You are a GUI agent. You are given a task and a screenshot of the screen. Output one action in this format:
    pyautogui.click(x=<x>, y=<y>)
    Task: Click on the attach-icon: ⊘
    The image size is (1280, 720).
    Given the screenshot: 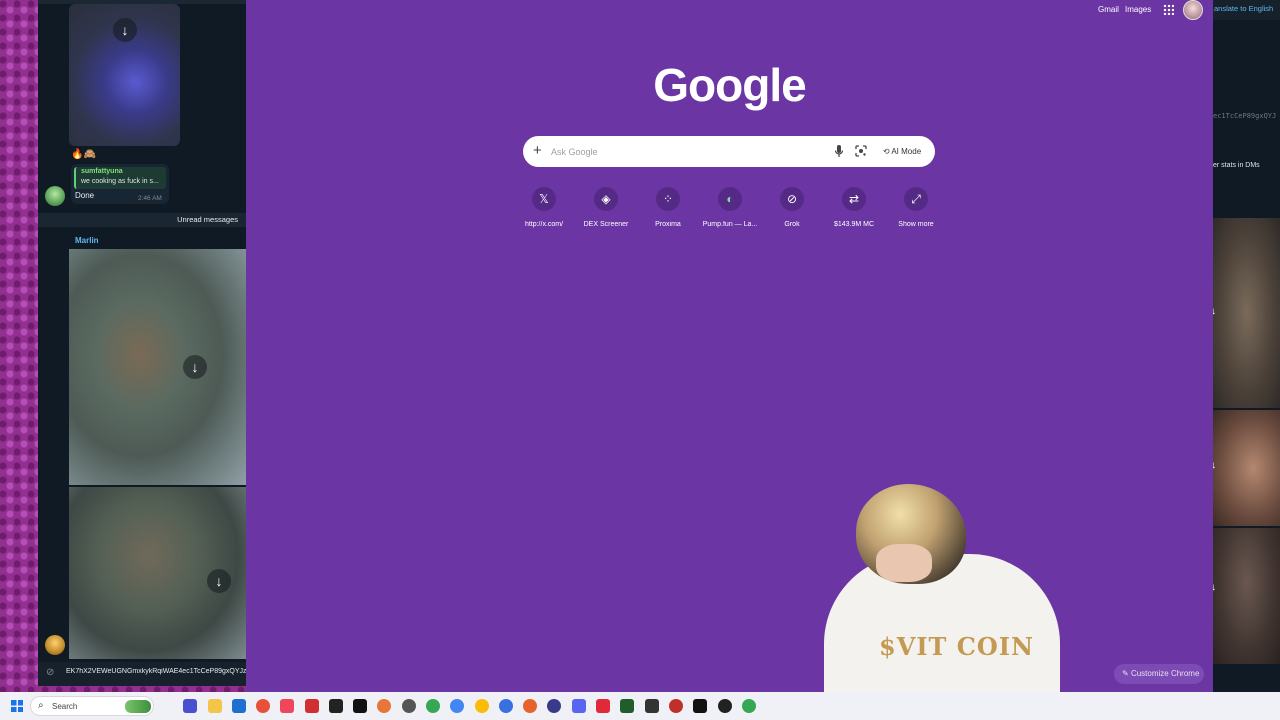 What is the action you would take?
    pyautogui.click(x=50, y=672)
    